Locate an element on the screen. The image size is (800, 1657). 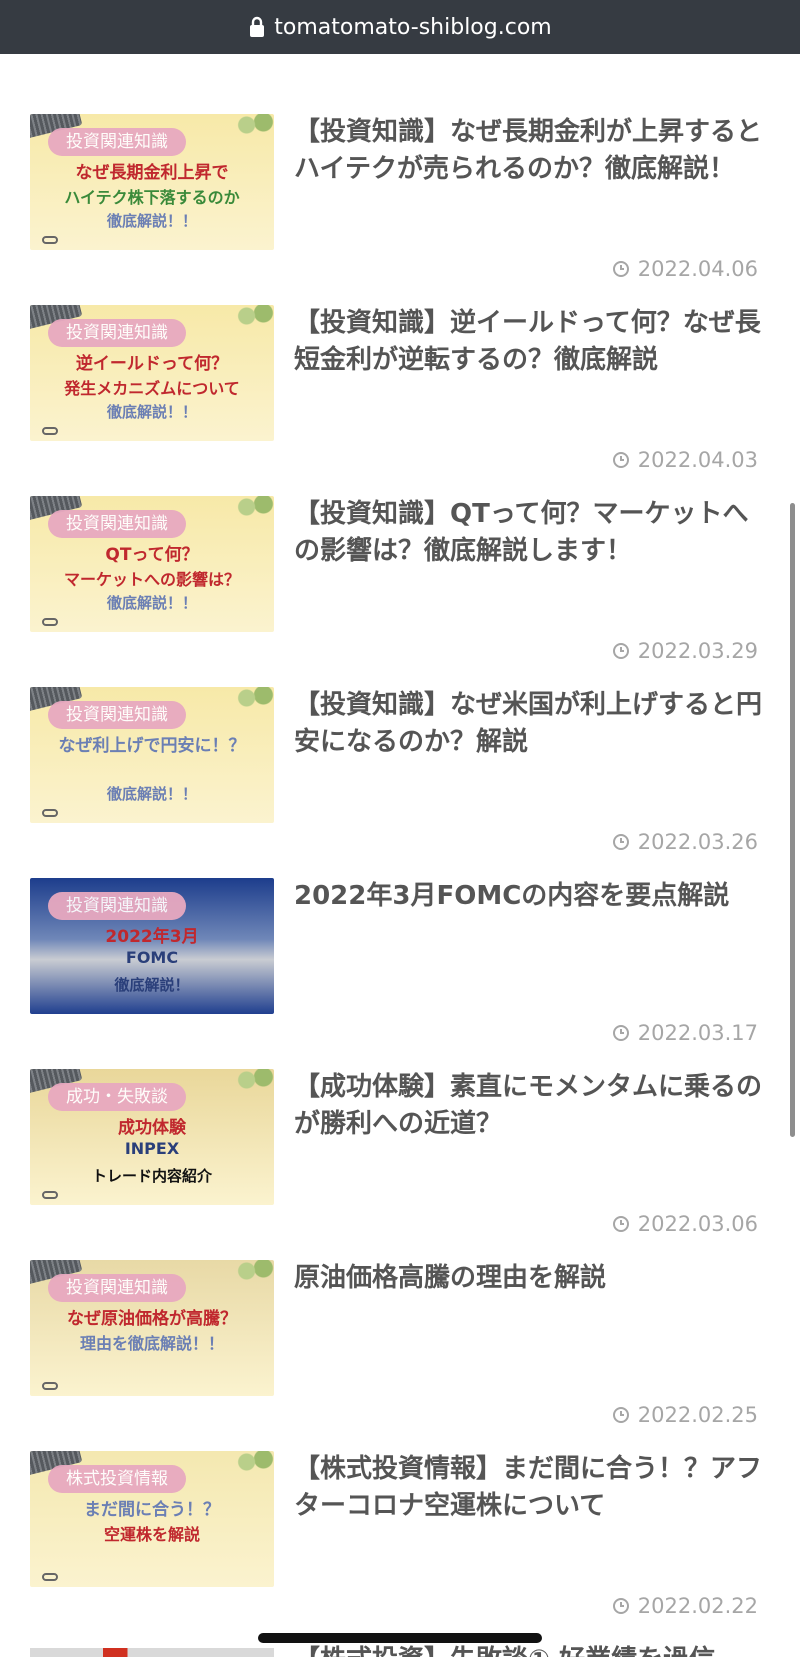
post-thumbnail: 投資関連知識 なぜ長期金利上昇で ハイテク株下落するのか 徹底解説！！ is located at coordinates (152, 182).